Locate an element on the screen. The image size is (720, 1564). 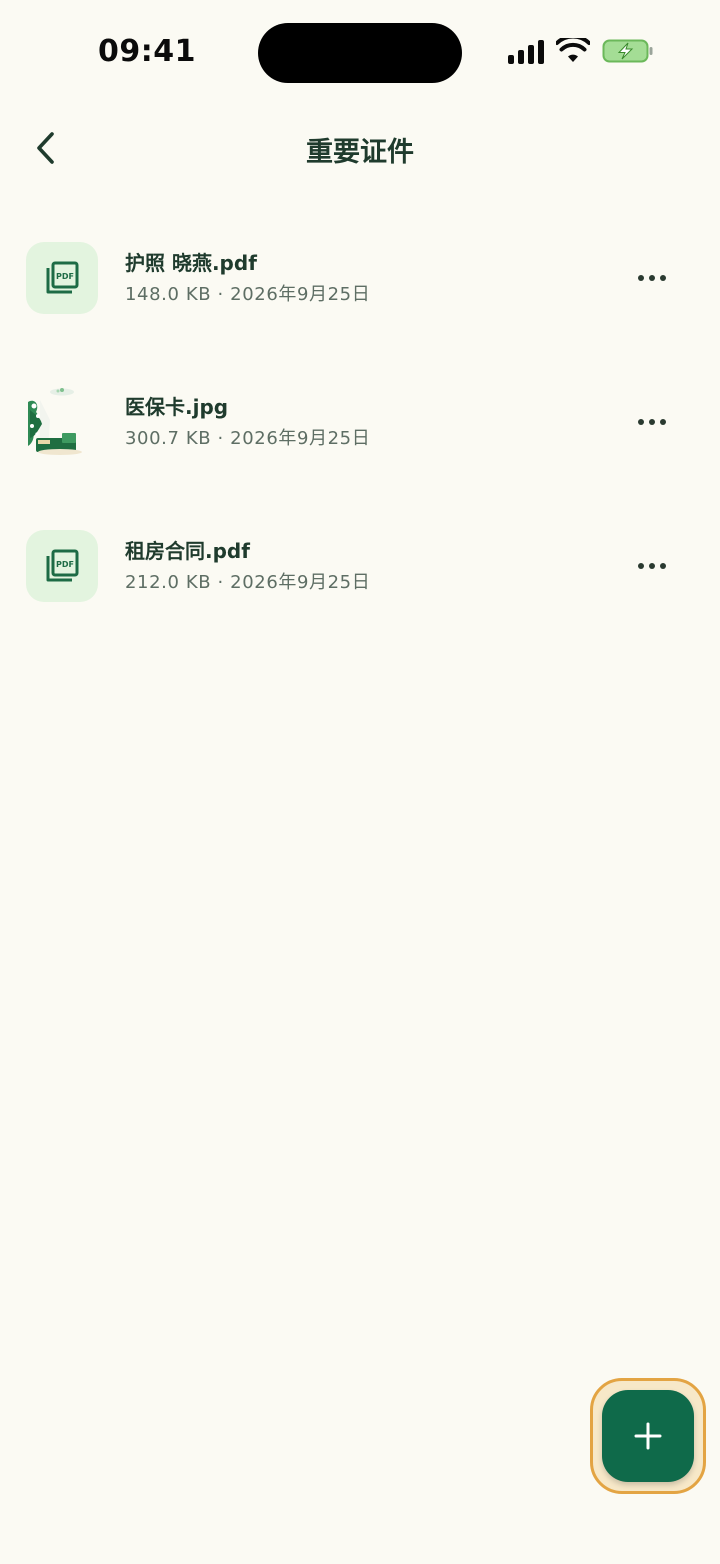
image-thumbnail is located at coordinates (62, 422).